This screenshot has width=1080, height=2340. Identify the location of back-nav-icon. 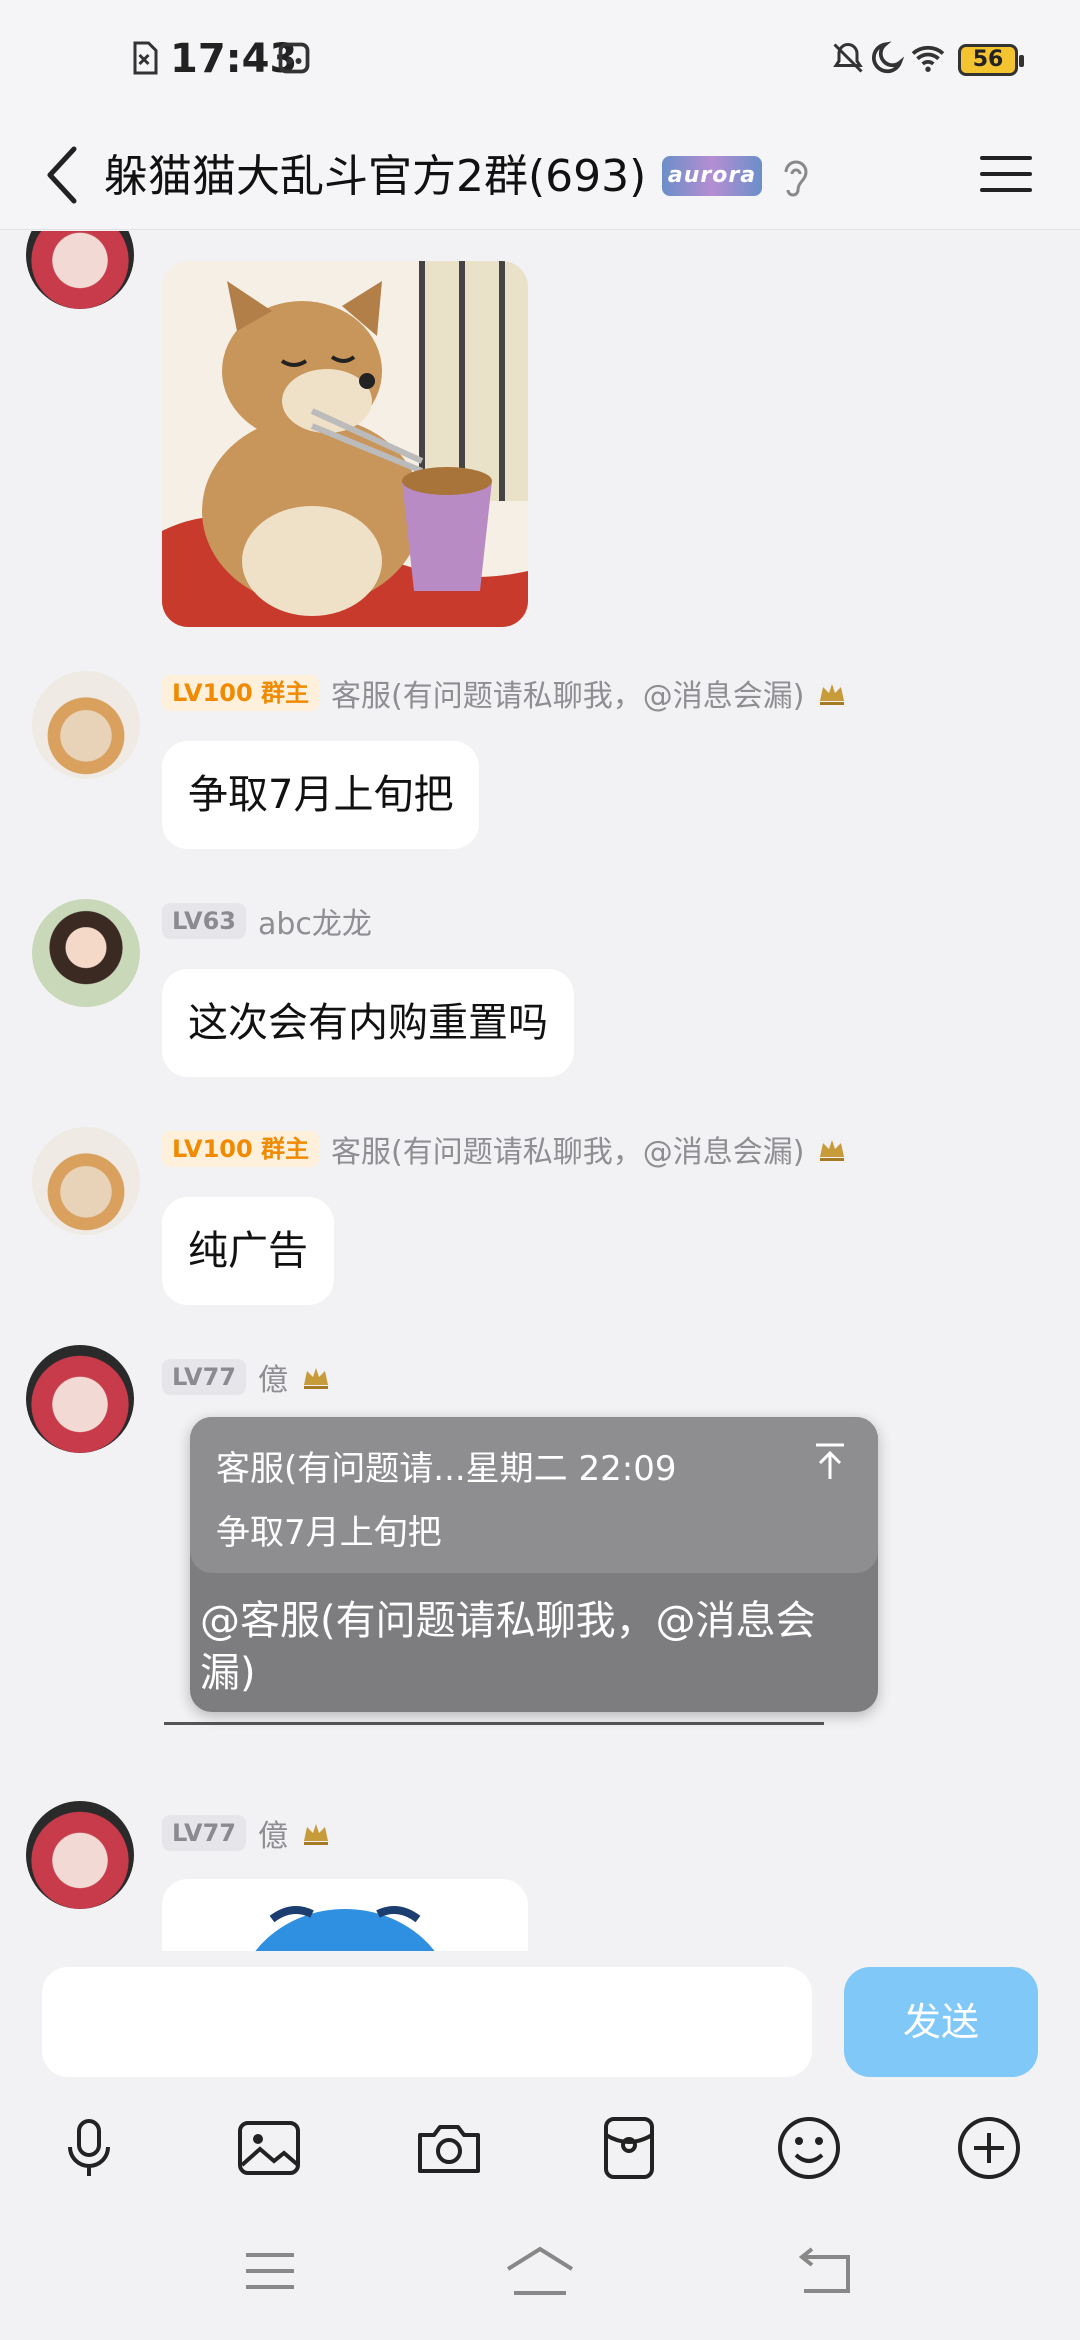
(824, 2271).